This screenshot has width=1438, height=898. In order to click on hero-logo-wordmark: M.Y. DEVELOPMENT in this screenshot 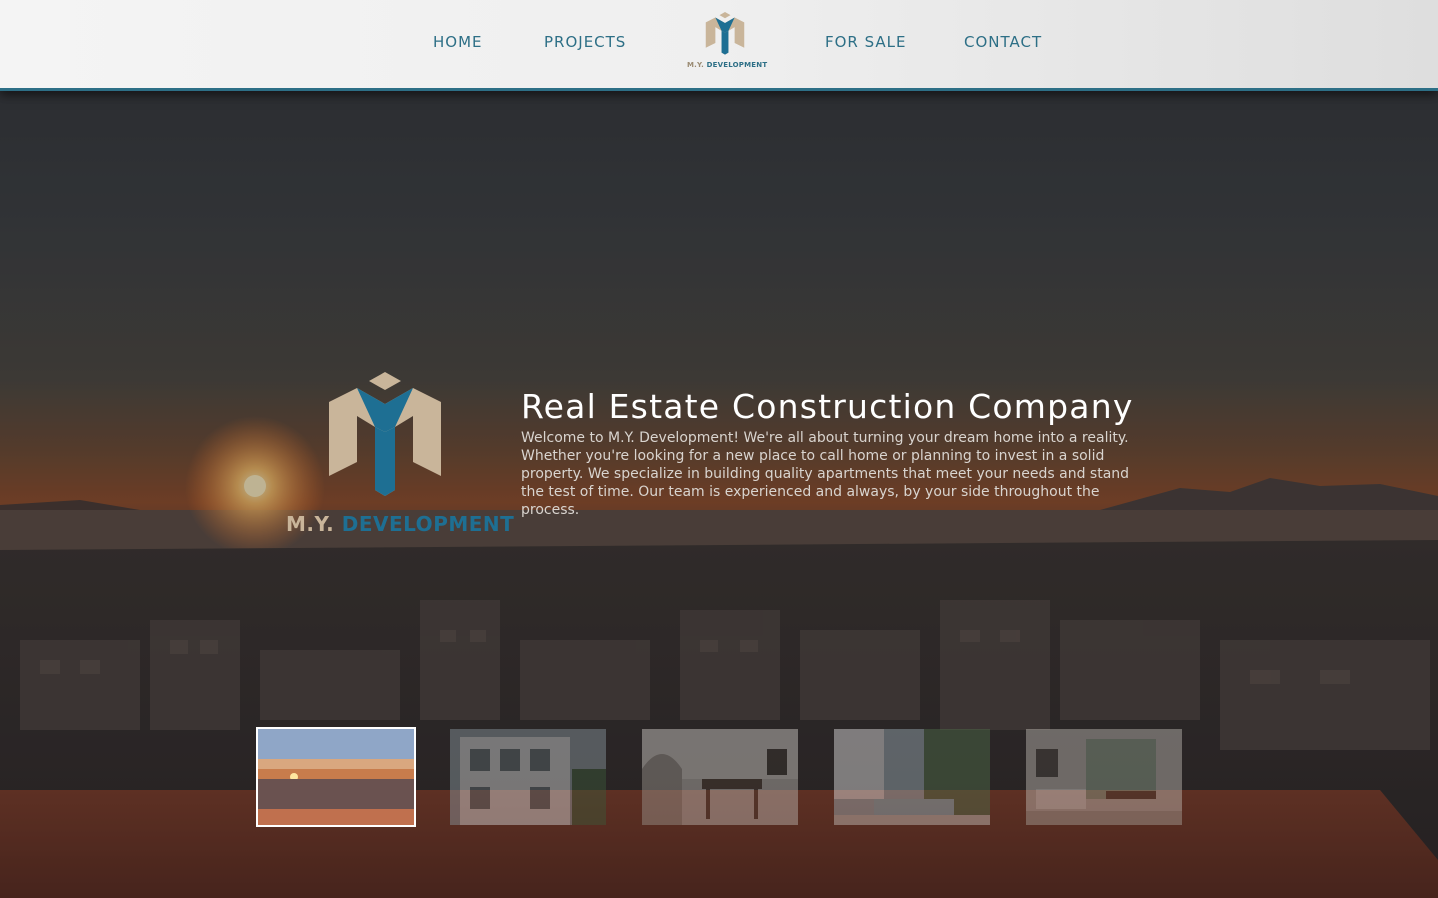, I will do `click(400, 524)`.